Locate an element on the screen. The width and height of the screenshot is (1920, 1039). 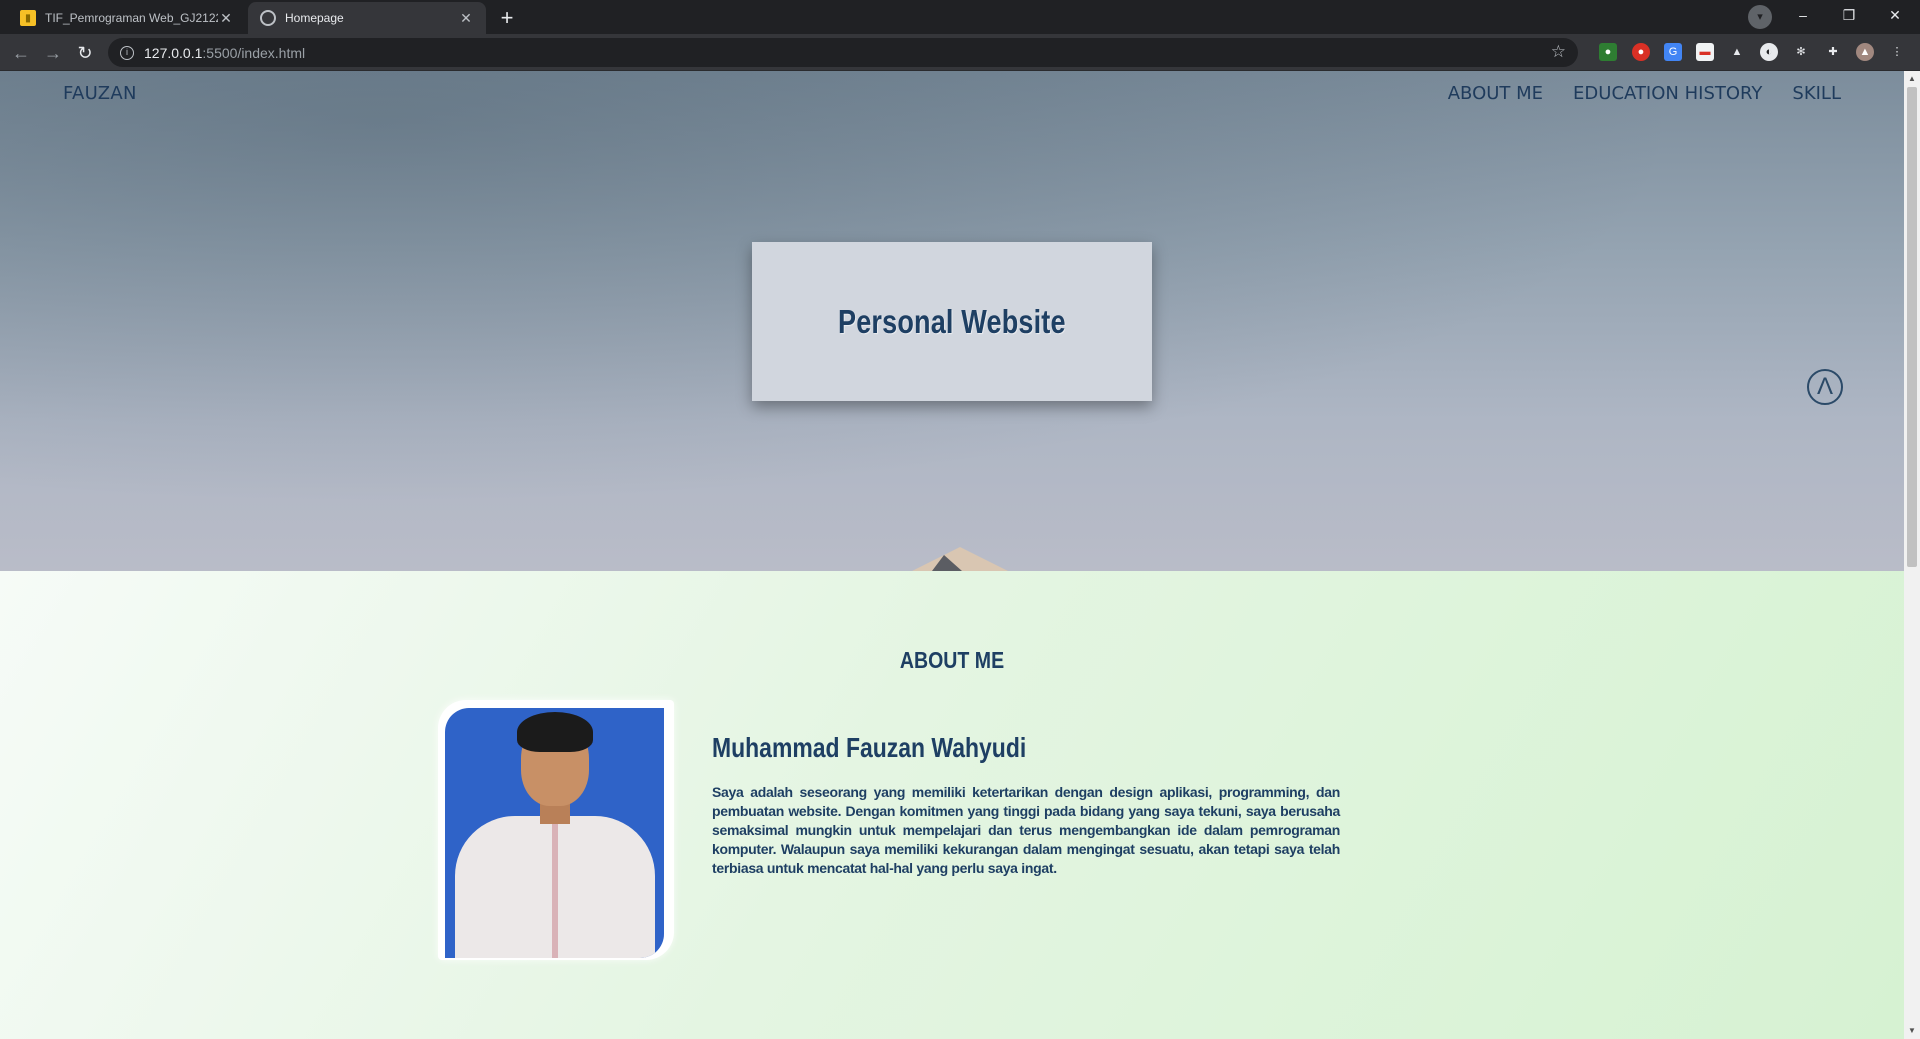
hero-title: Personal Website is located at coordinates (952, 321).